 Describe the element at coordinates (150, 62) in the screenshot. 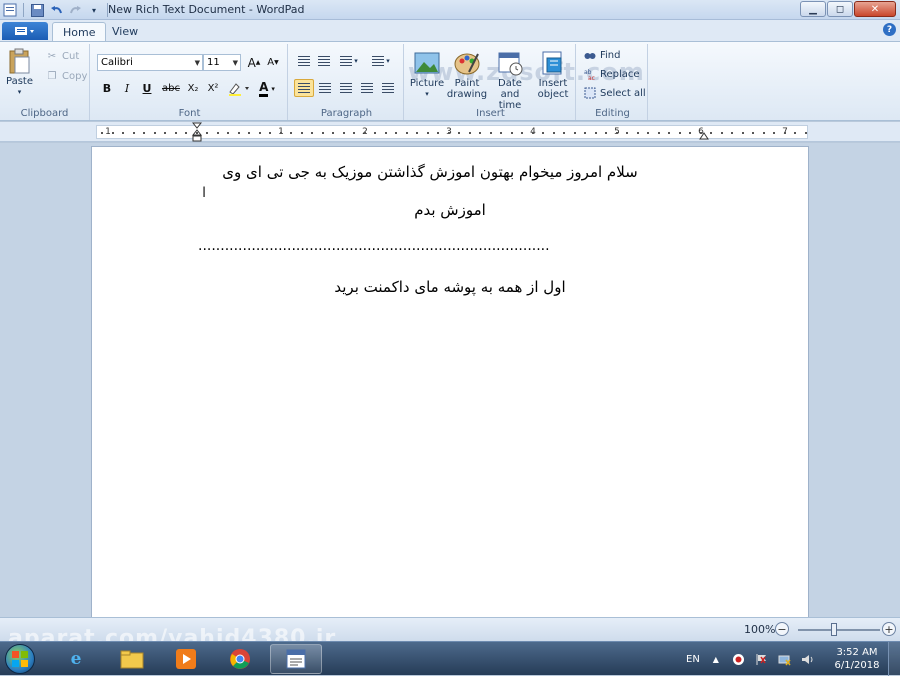

I see `font-family-select: Calibri ▼` at that location.